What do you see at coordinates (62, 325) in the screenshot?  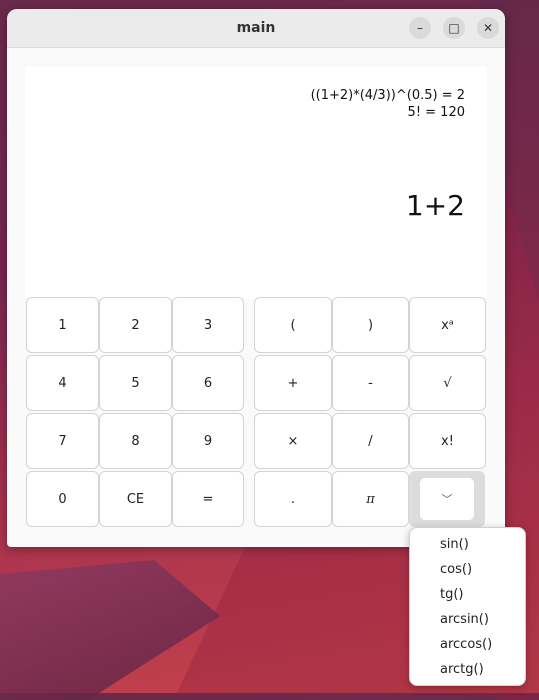 I see `key-1: 1` at bounding box center [62, 325].